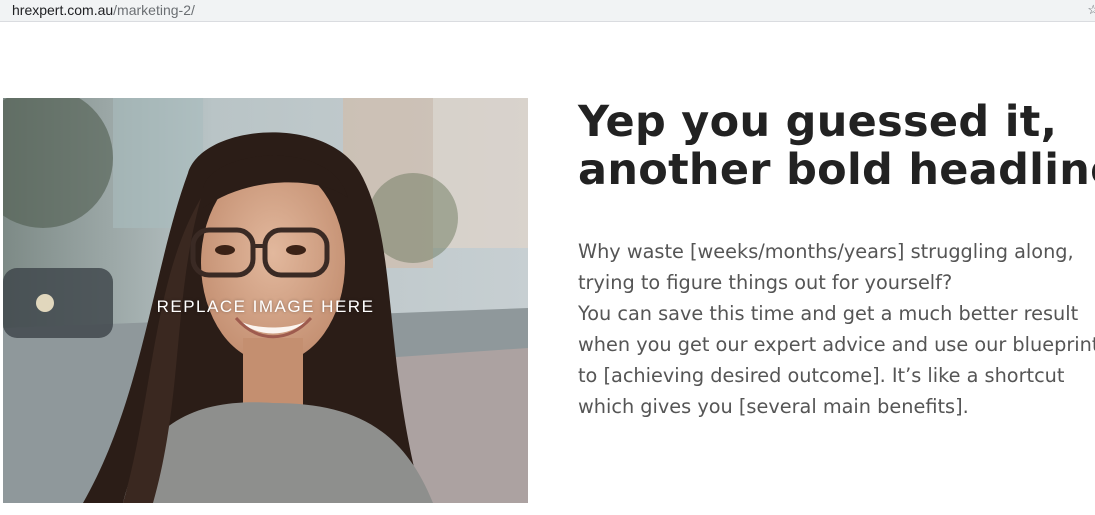 The width and height of the screenshot is (1095, 515). What do you see at coordinates (773, 406) in the screenshot?
I see `body-line: which gives you [several main benefits].` at bounding box center [773, 406].